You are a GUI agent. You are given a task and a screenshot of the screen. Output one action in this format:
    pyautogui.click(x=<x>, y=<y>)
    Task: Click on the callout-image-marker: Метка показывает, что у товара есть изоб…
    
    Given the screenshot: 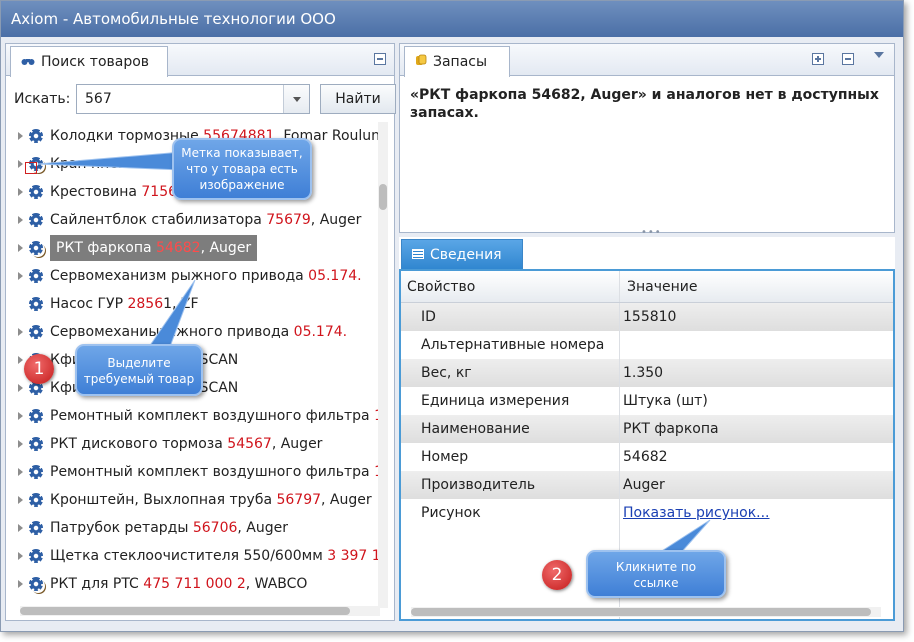 What is the action you would take?
    pyautogui.click(x=242, y=169)
    